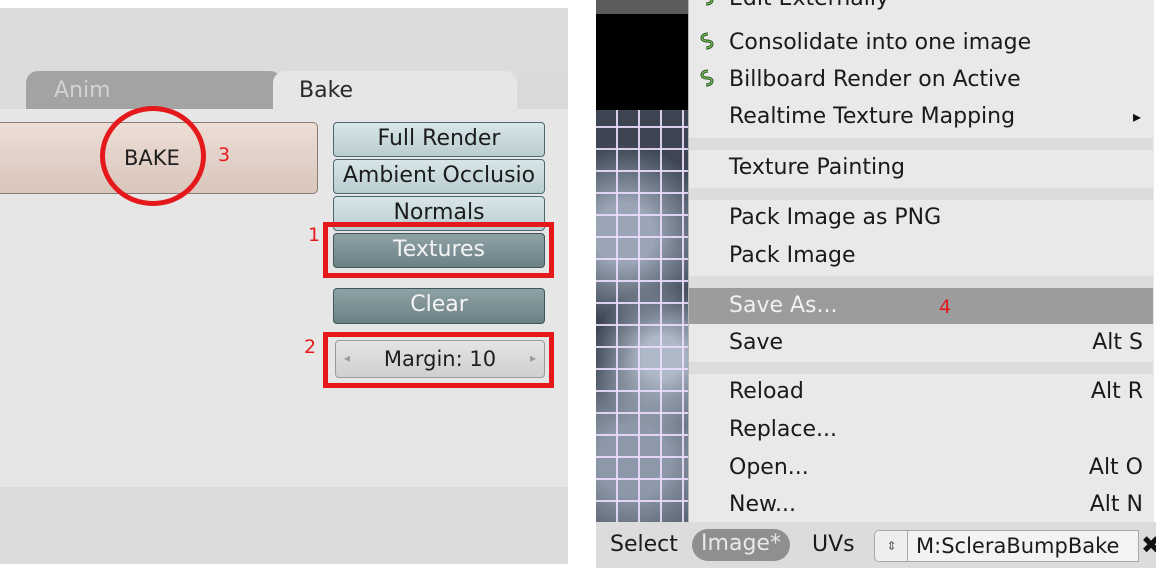 This screenshot has height=568, width=1156. Describe the element at coordinates (284, 525) in the screenshot. I see `panel-footer-area` at that location.